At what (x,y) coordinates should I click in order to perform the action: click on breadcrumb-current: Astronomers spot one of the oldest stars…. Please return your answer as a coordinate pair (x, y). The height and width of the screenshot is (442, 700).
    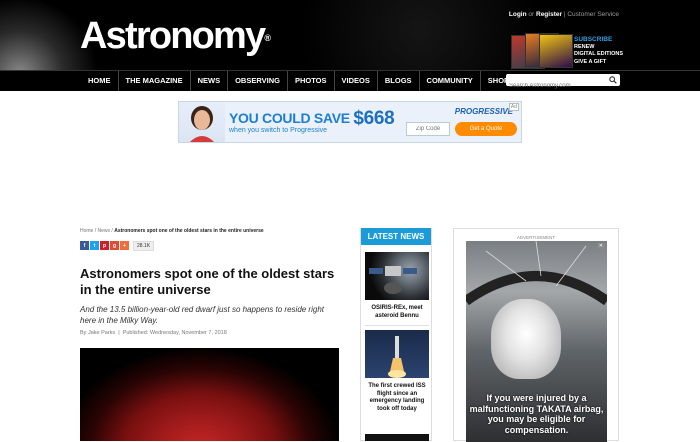
    Looking at the image, I should click on (189, 231).